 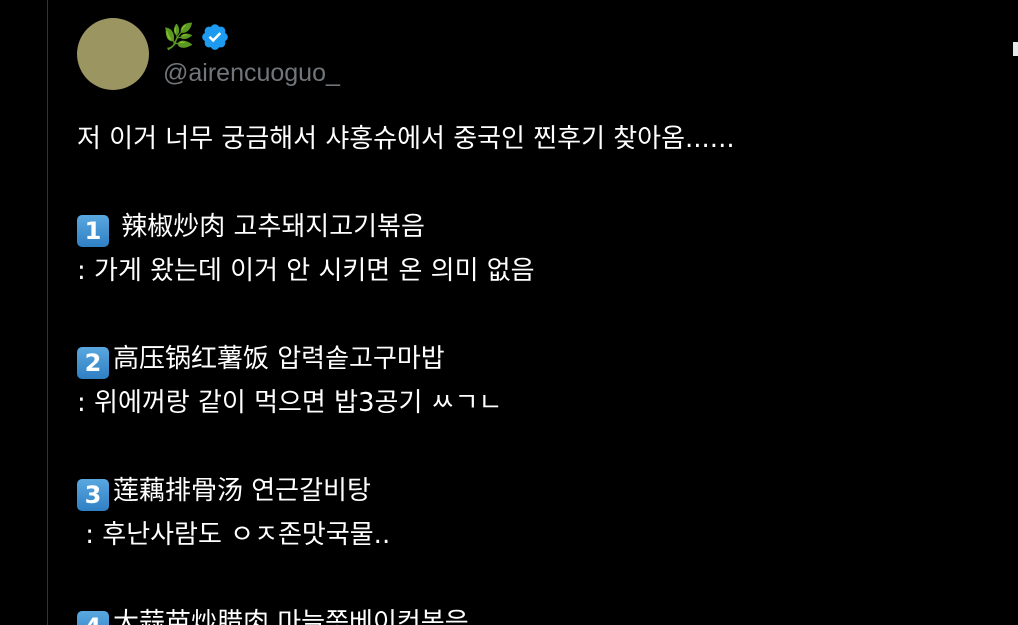 What do you see at coordinates (269, 227) in the screenshot?
I see `item-title-text: 辣椒炒肉 고추돼지고기볶음` at bounding box center [269, 227].